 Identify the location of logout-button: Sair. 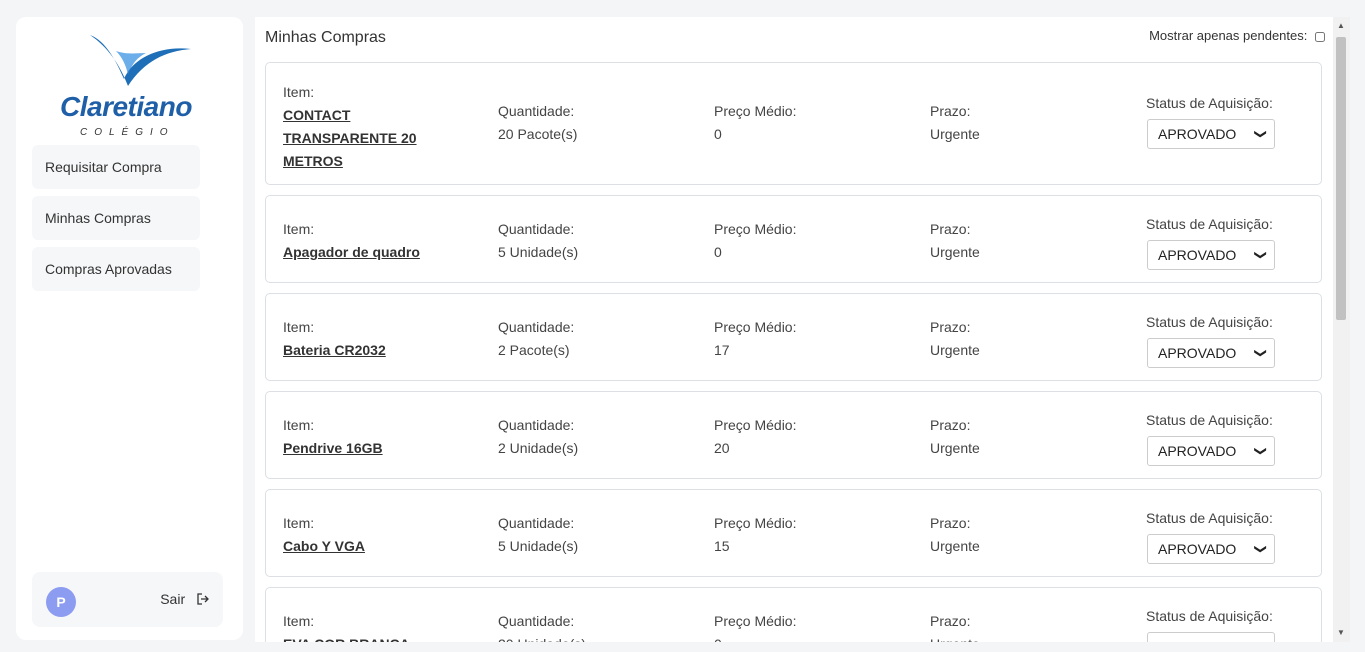
(184, 599).